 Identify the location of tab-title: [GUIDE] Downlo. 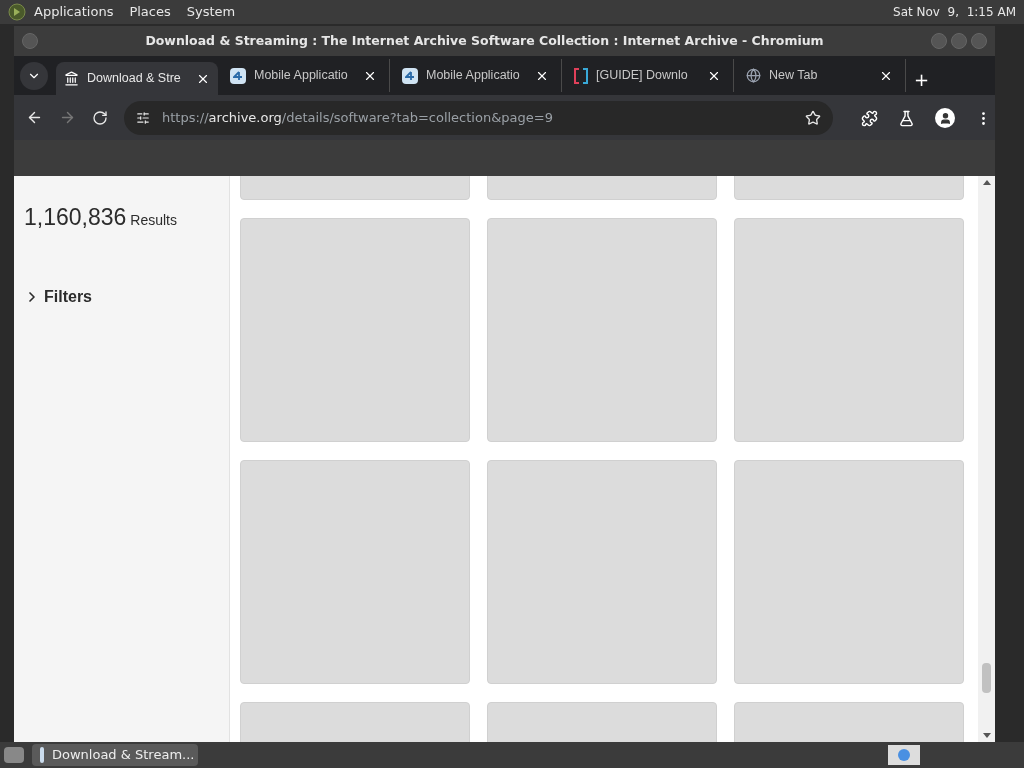
(642, 76).